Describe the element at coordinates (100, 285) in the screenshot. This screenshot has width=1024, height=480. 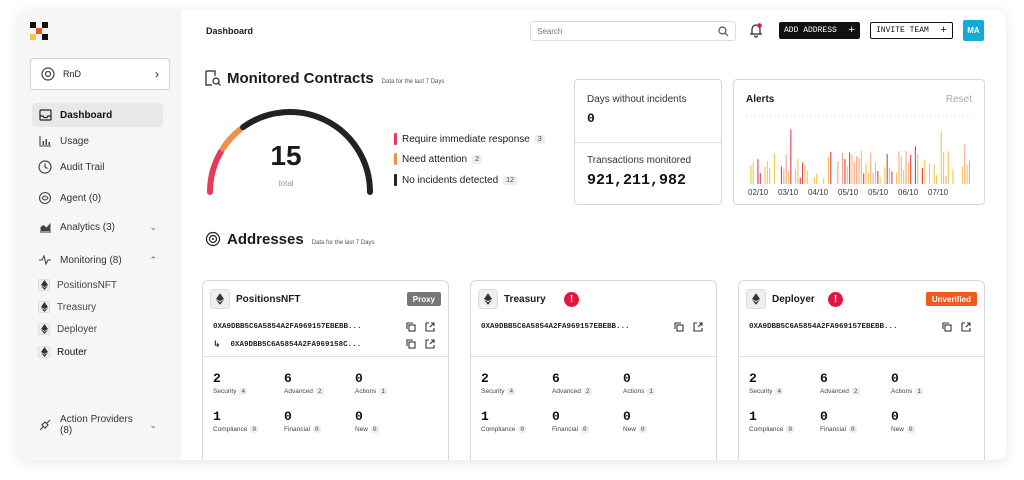
I see `monitoring-item-positionsnft: PositionsNFT` at that location.